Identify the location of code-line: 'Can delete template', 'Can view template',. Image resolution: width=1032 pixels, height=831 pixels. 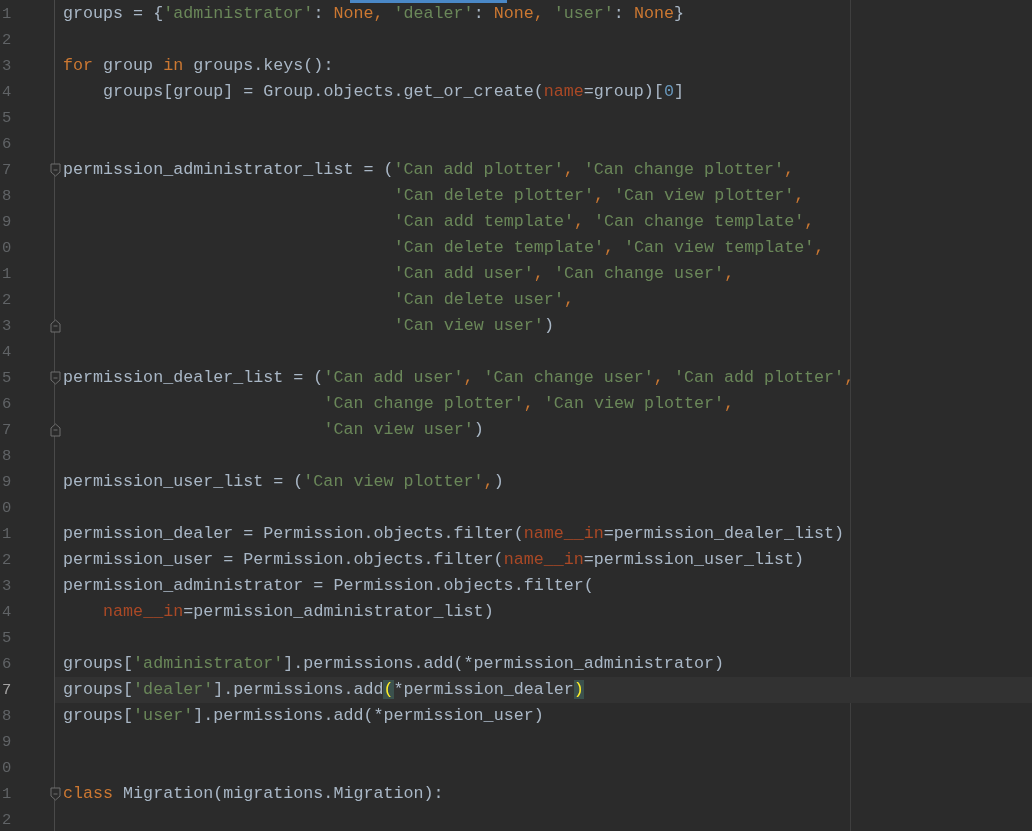
(609, 248).